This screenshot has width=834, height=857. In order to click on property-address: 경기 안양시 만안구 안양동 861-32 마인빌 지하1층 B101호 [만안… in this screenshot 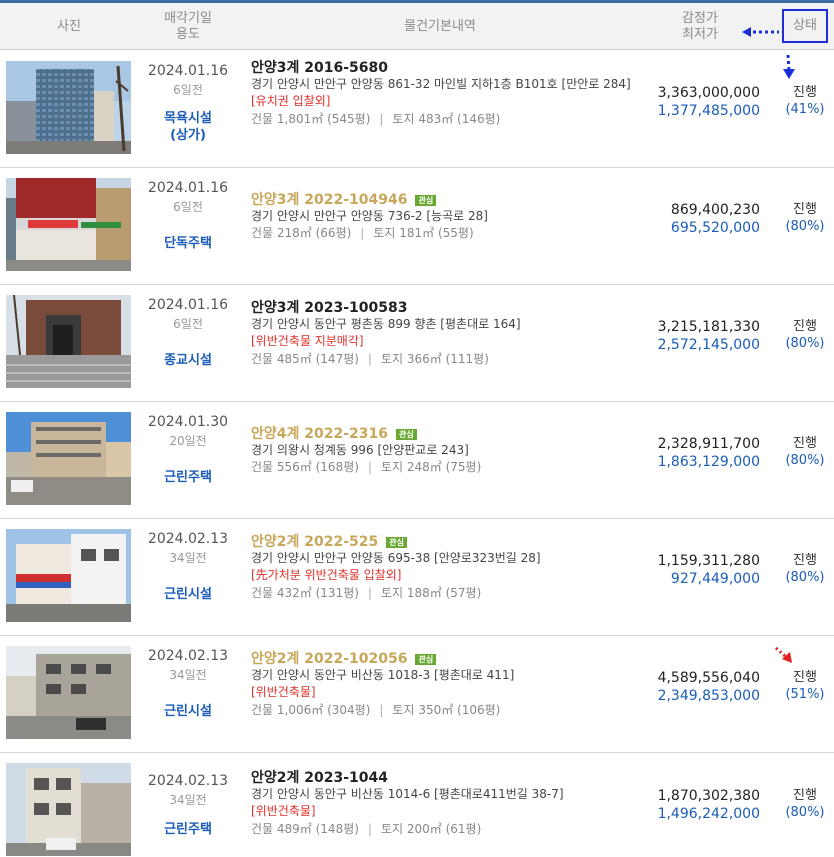, I will do `click(441, 84)`.